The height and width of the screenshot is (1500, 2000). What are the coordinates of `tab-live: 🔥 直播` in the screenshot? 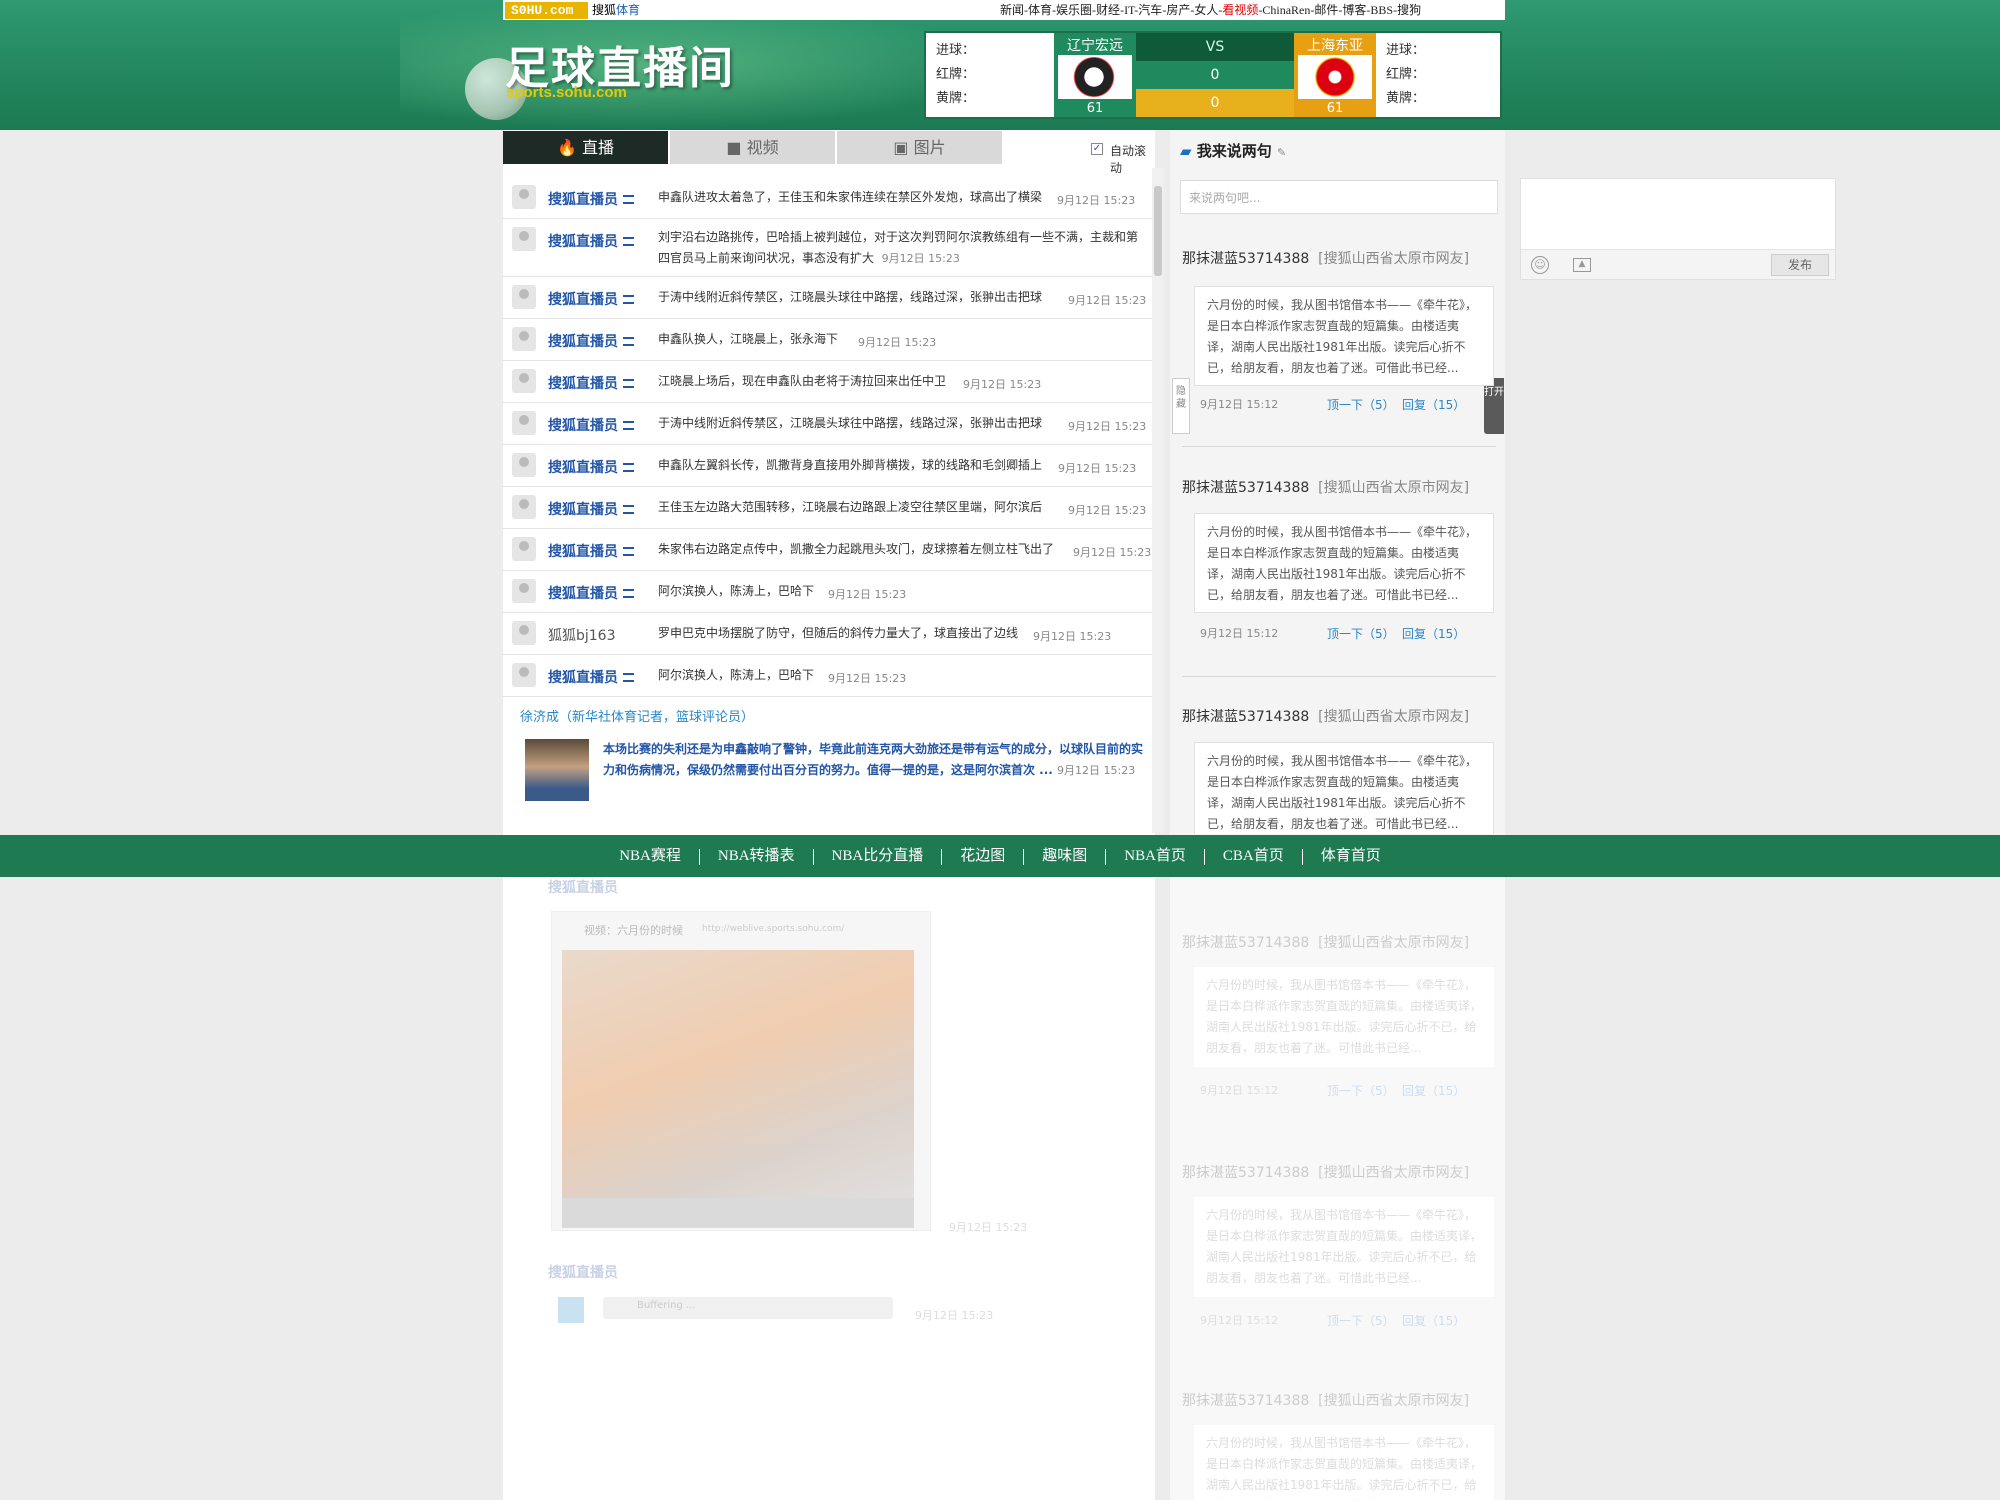 It's located at (585, 147).